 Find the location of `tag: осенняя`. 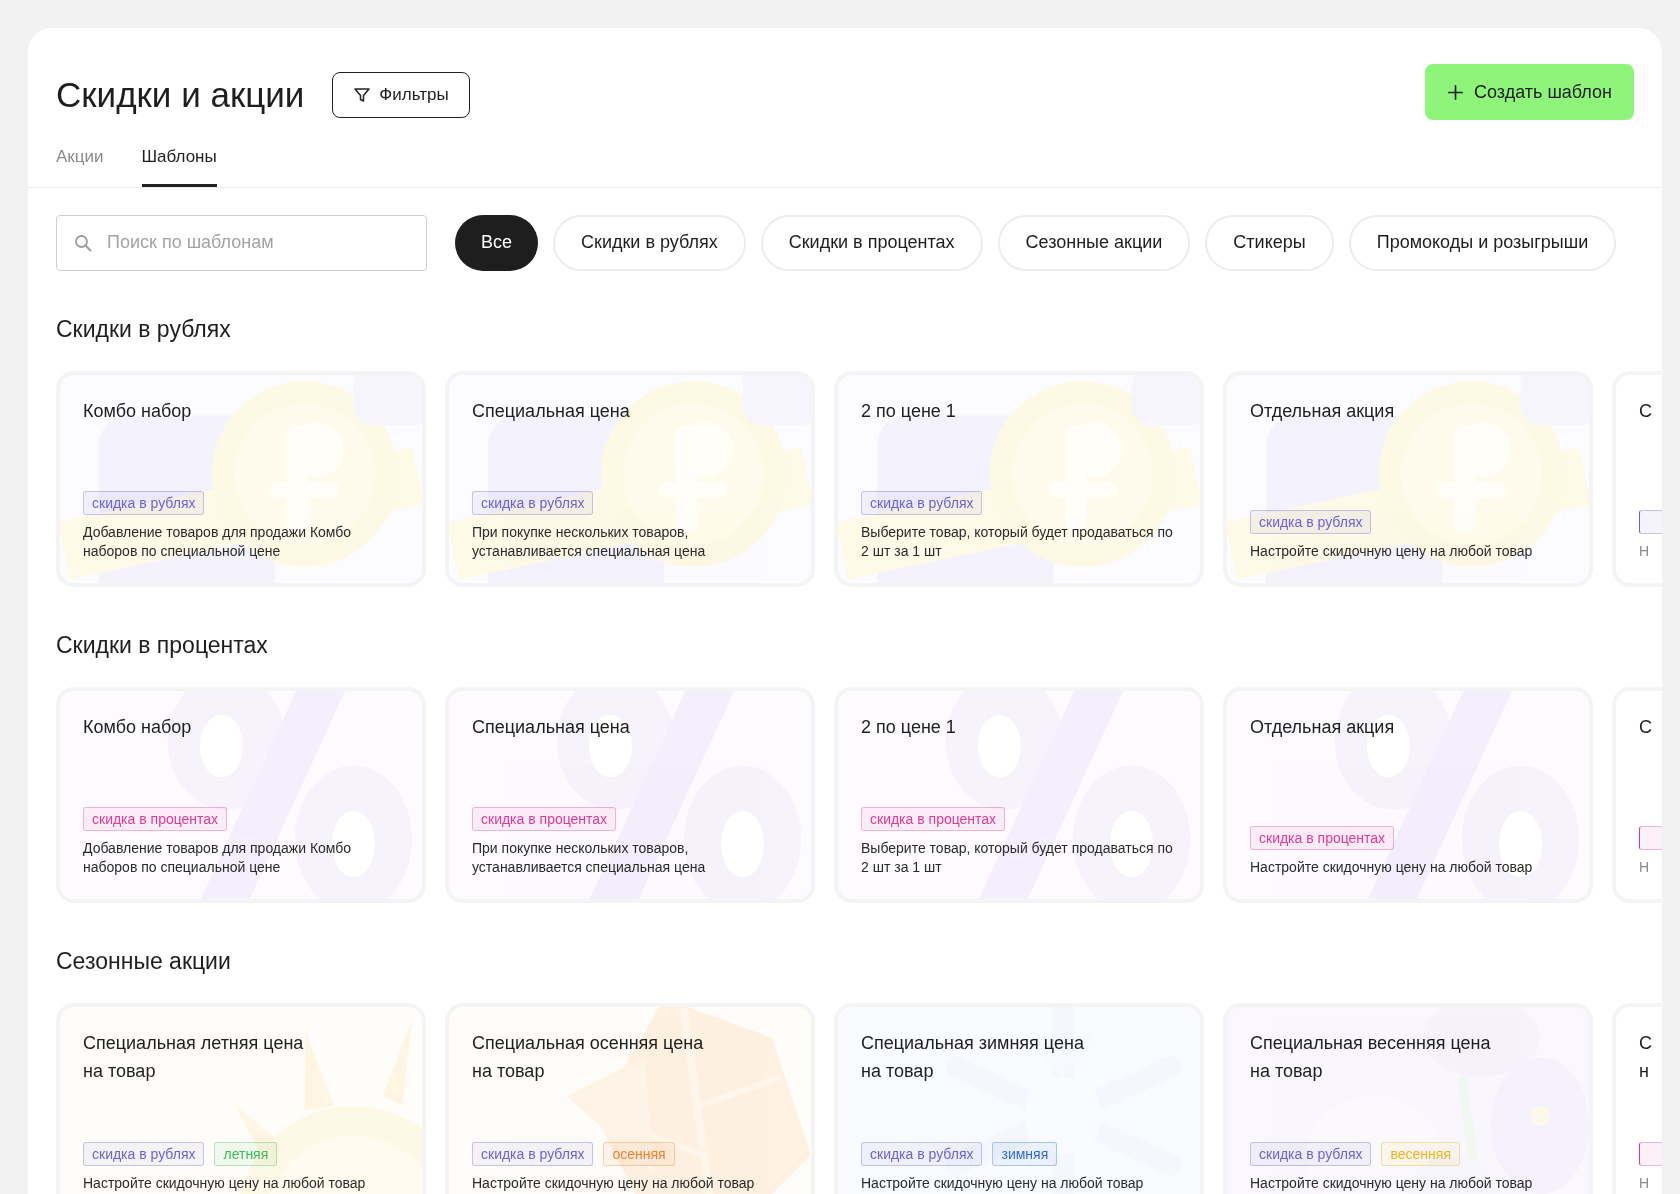

tag: осенняя is located at coordinates (639, 1153).